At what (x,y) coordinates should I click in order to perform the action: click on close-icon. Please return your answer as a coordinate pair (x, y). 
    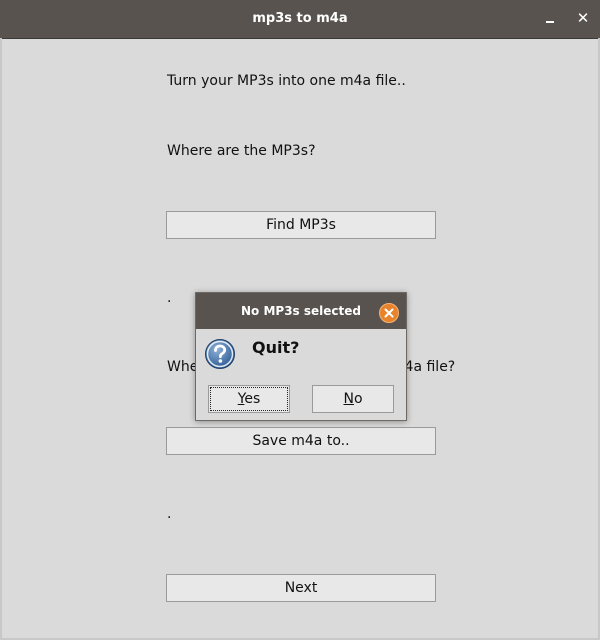
    Looking at the image, I should click on (389, 313).